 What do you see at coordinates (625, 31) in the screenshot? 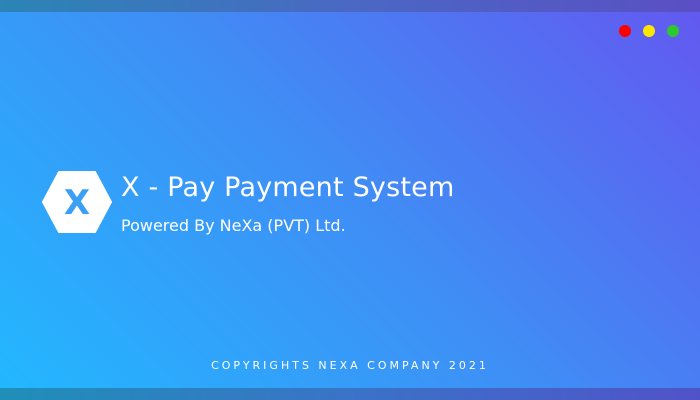
I see `close-button` at bounding box center [625, 31].